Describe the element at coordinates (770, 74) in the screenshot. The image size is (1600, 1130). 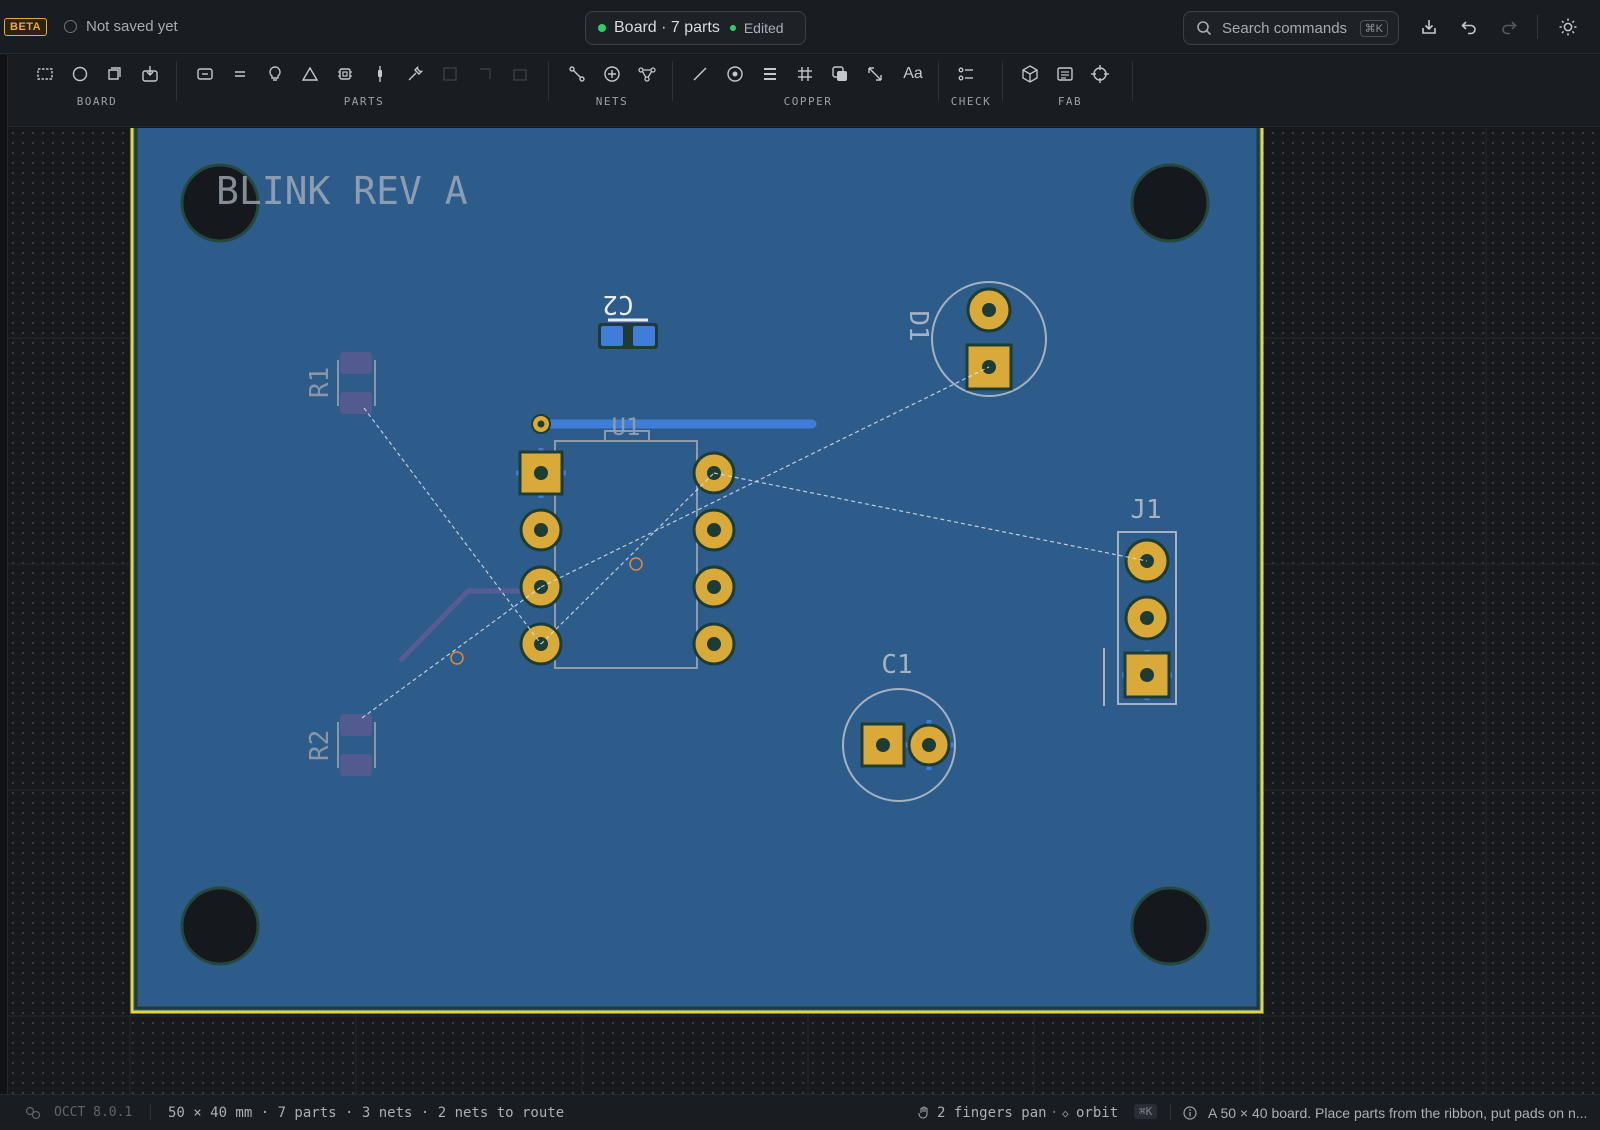
I see `layers-icon` at that location.